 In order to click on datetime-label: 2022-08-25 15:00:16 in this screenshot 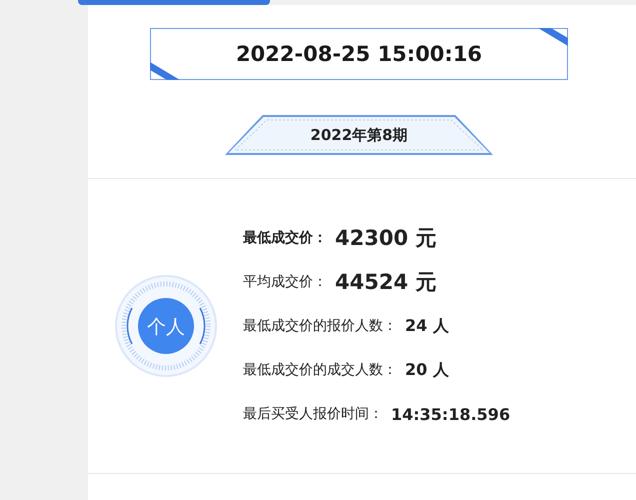, I will do `click(359, 54)`.